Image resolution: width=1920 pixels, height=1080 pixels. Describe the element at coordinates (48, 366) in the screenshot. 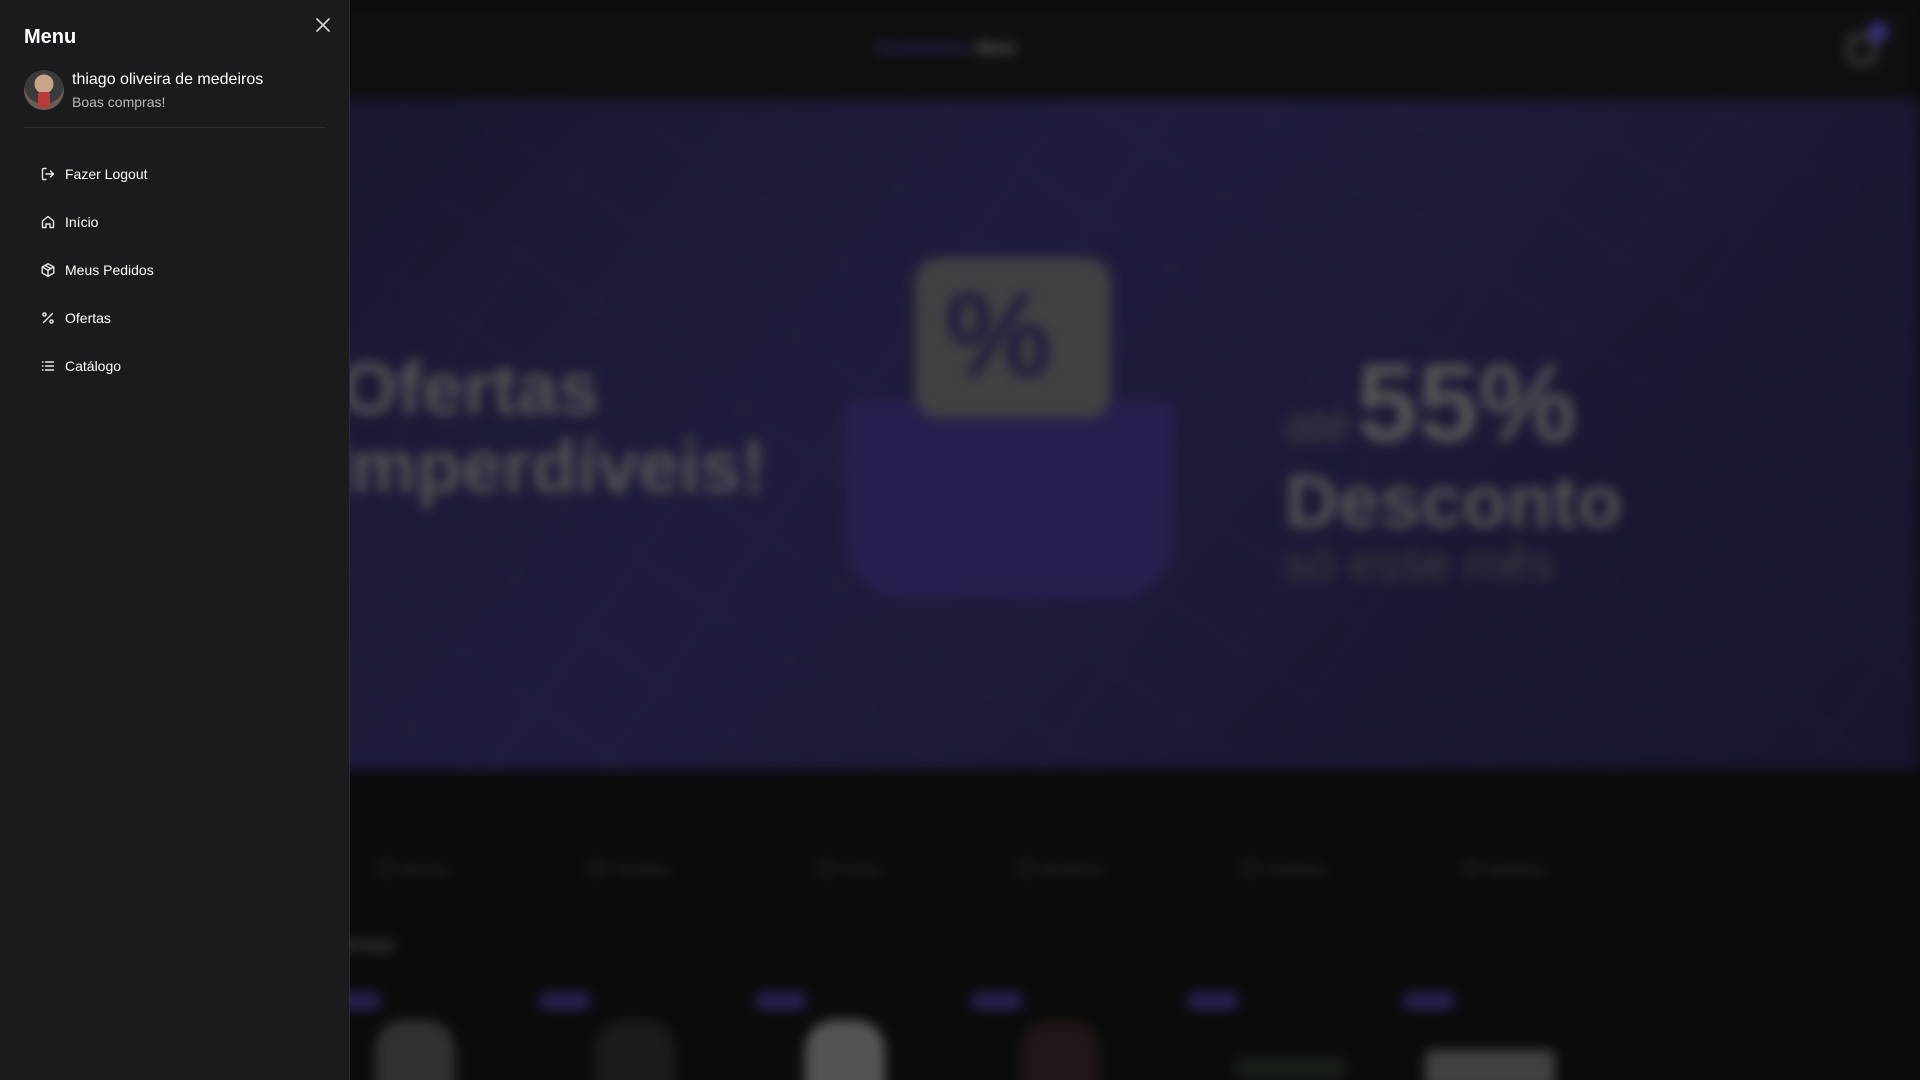

I see `list-icon` at that location.